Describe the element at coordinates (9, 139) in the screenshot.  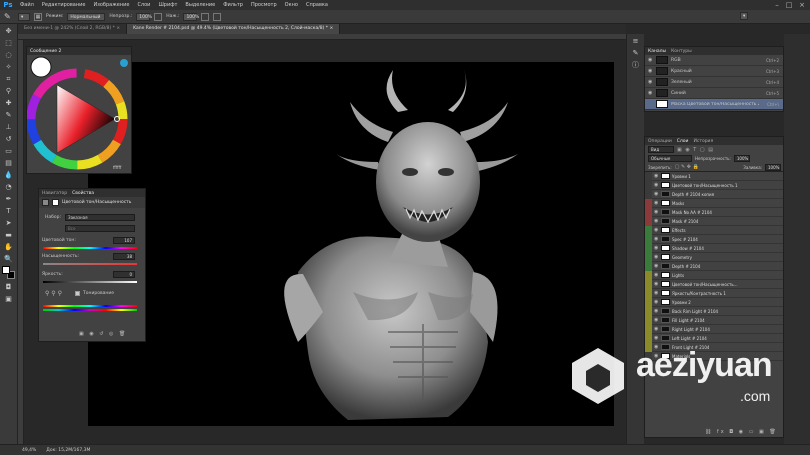
I see `history-brush-icon: ↺` at that location.